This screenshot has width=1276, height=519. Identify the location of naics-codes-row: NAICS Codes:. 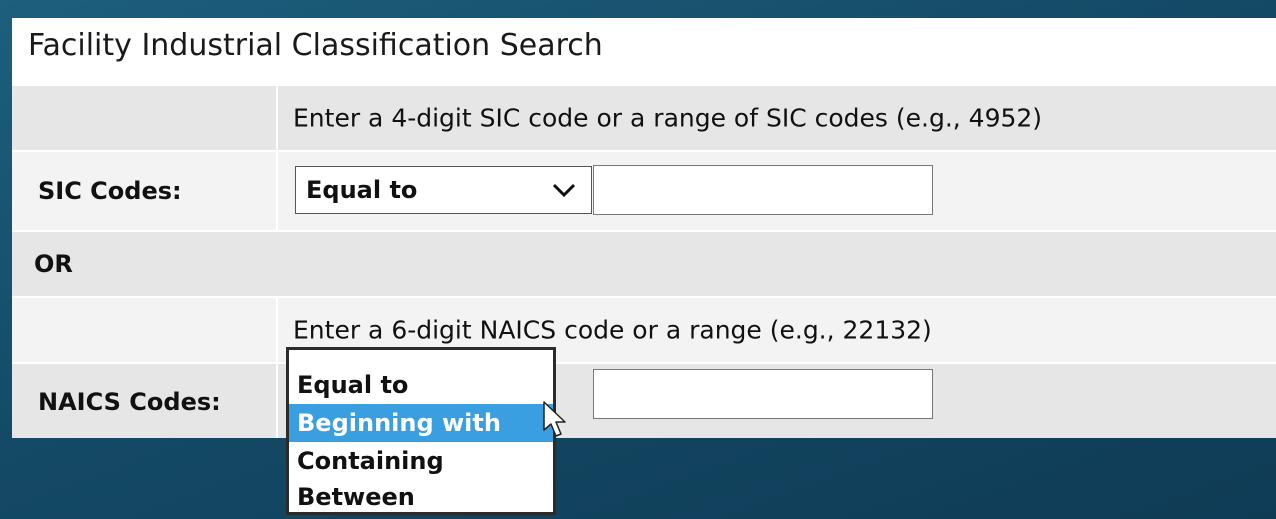
(644, 401).